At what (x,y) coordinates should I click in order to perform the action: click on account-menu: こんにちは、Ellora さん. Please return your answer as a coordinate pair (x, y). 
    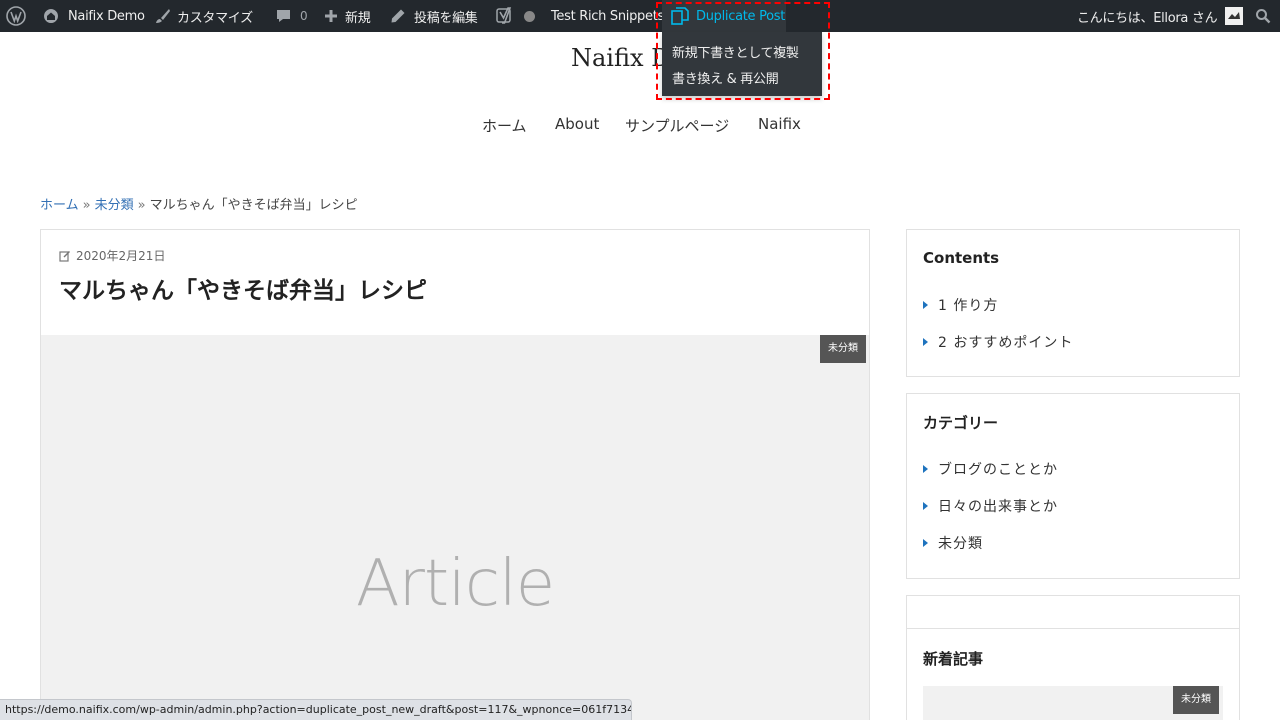
    Looking at the image, I should click on (1160, 16).